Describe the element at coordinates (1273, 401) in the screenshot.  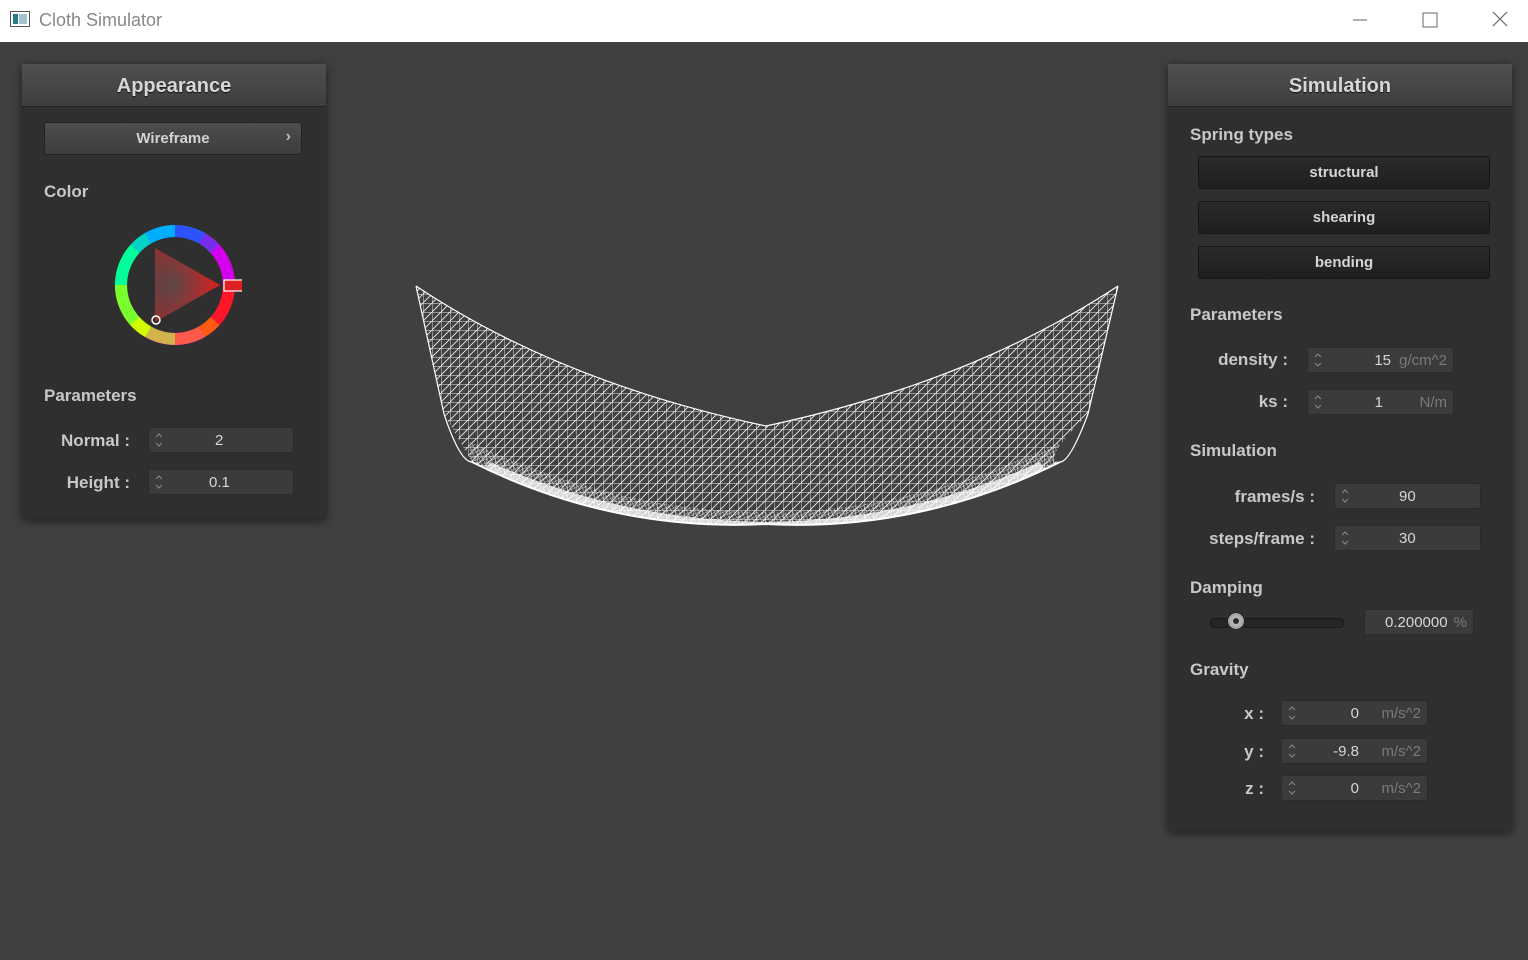
I see `ks-label: ks :` at that location.